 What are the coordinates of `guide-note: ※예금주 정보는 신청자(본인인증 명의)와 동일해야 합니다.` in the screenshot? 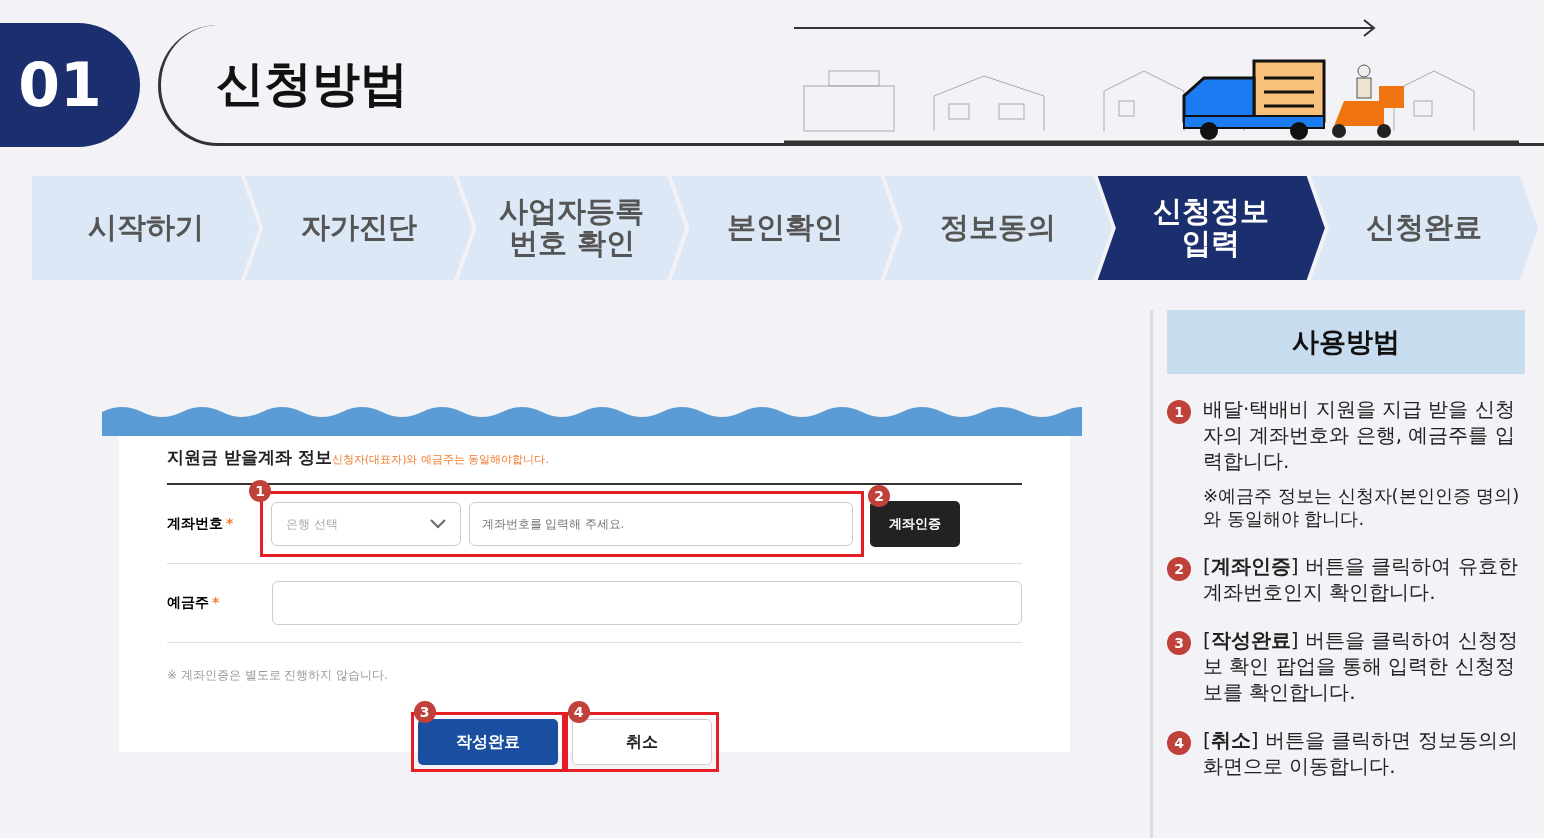 It's located at (1362, 507).